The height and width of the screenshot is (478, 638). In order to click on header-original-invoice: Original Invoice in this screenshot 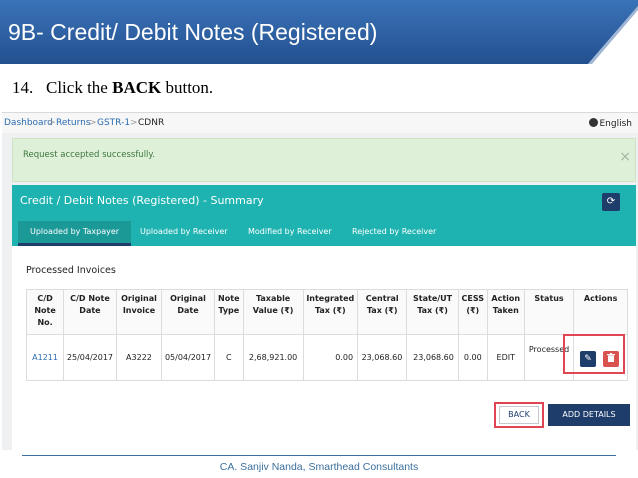, I will do `click(139, 312)`.